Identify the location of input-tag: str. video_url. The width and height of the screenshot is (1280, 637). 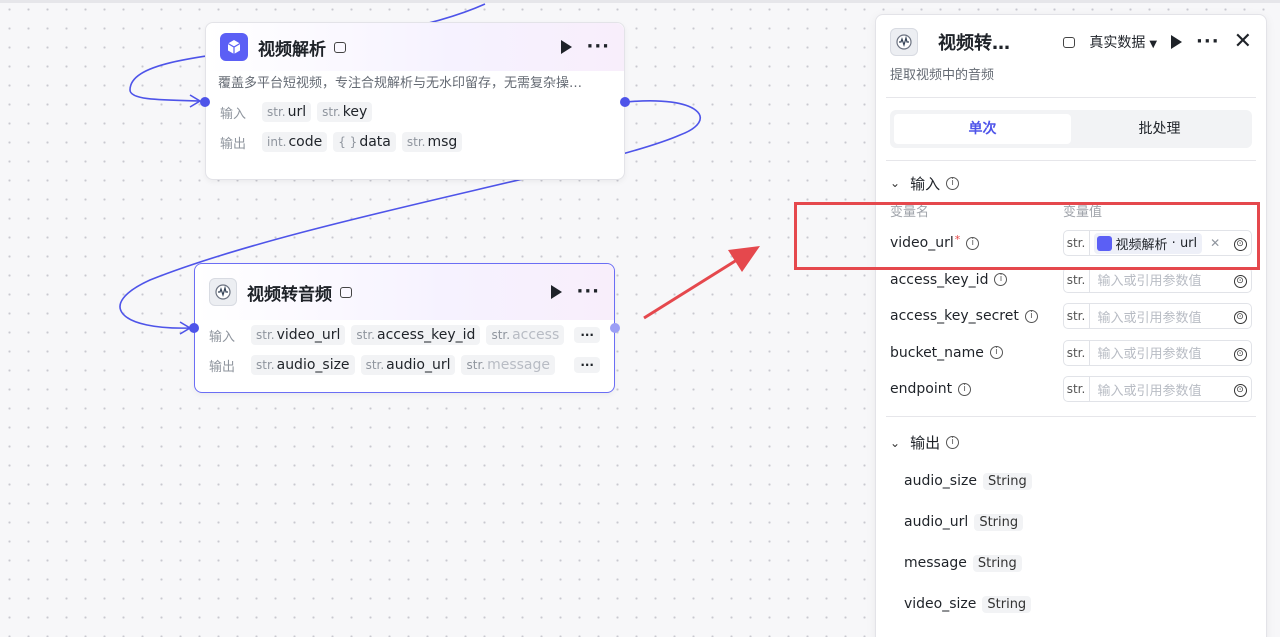
(298, 335).